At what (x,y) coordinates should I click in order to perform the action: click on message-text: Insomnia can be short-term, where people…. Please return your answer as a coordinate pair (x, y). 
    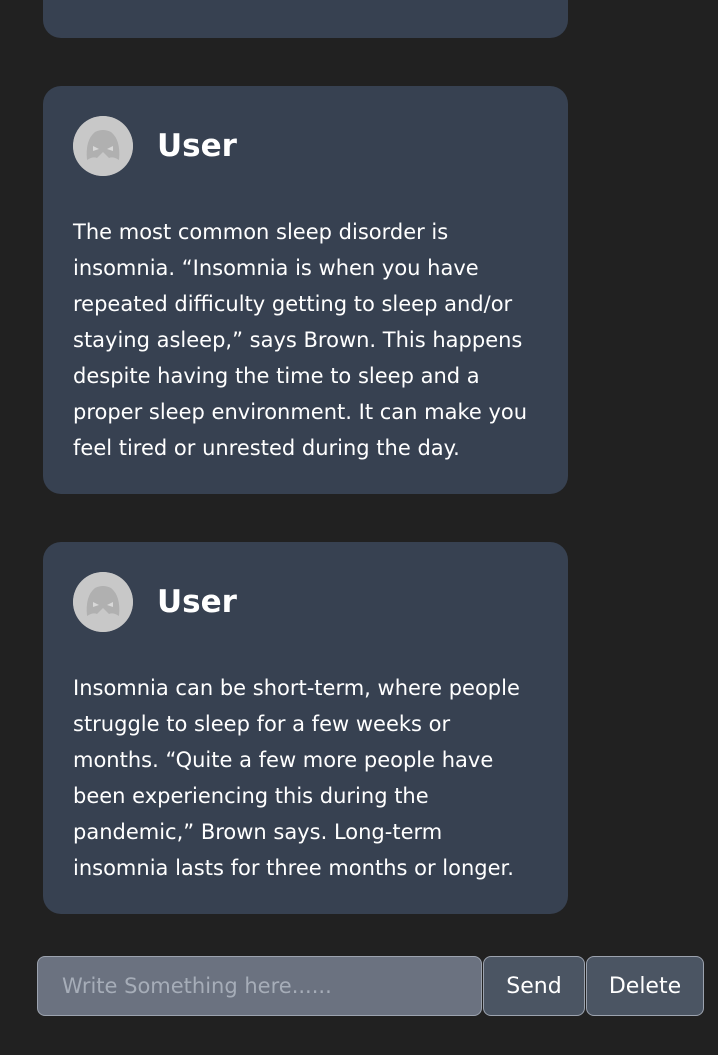
    Looking at the image, I should click on (296, 778).